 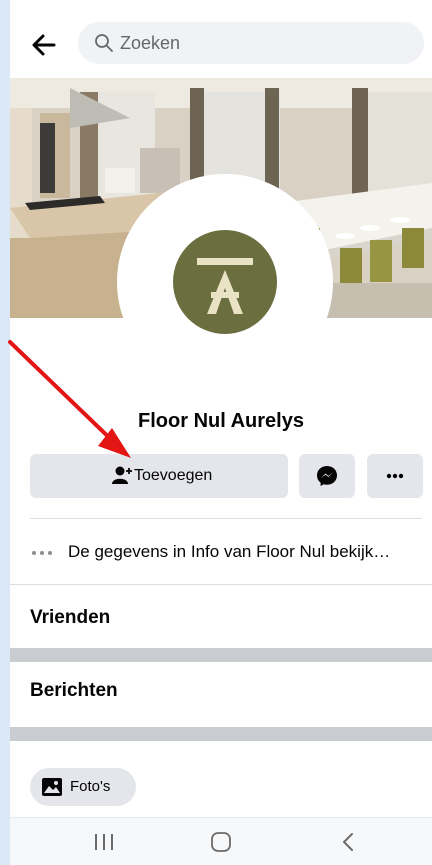 I want to click on search-bar: Zoeken, so click(x=251, y=43).